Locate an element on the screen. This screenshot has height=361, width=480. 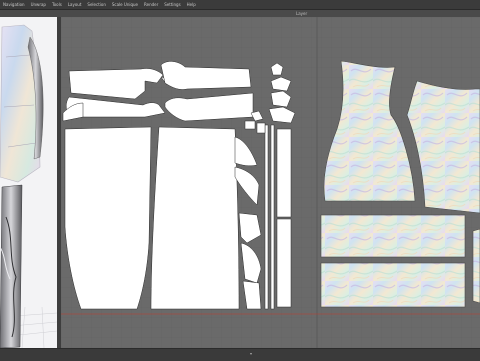
menu-item-render: Render is located at coordinates (151, 4).